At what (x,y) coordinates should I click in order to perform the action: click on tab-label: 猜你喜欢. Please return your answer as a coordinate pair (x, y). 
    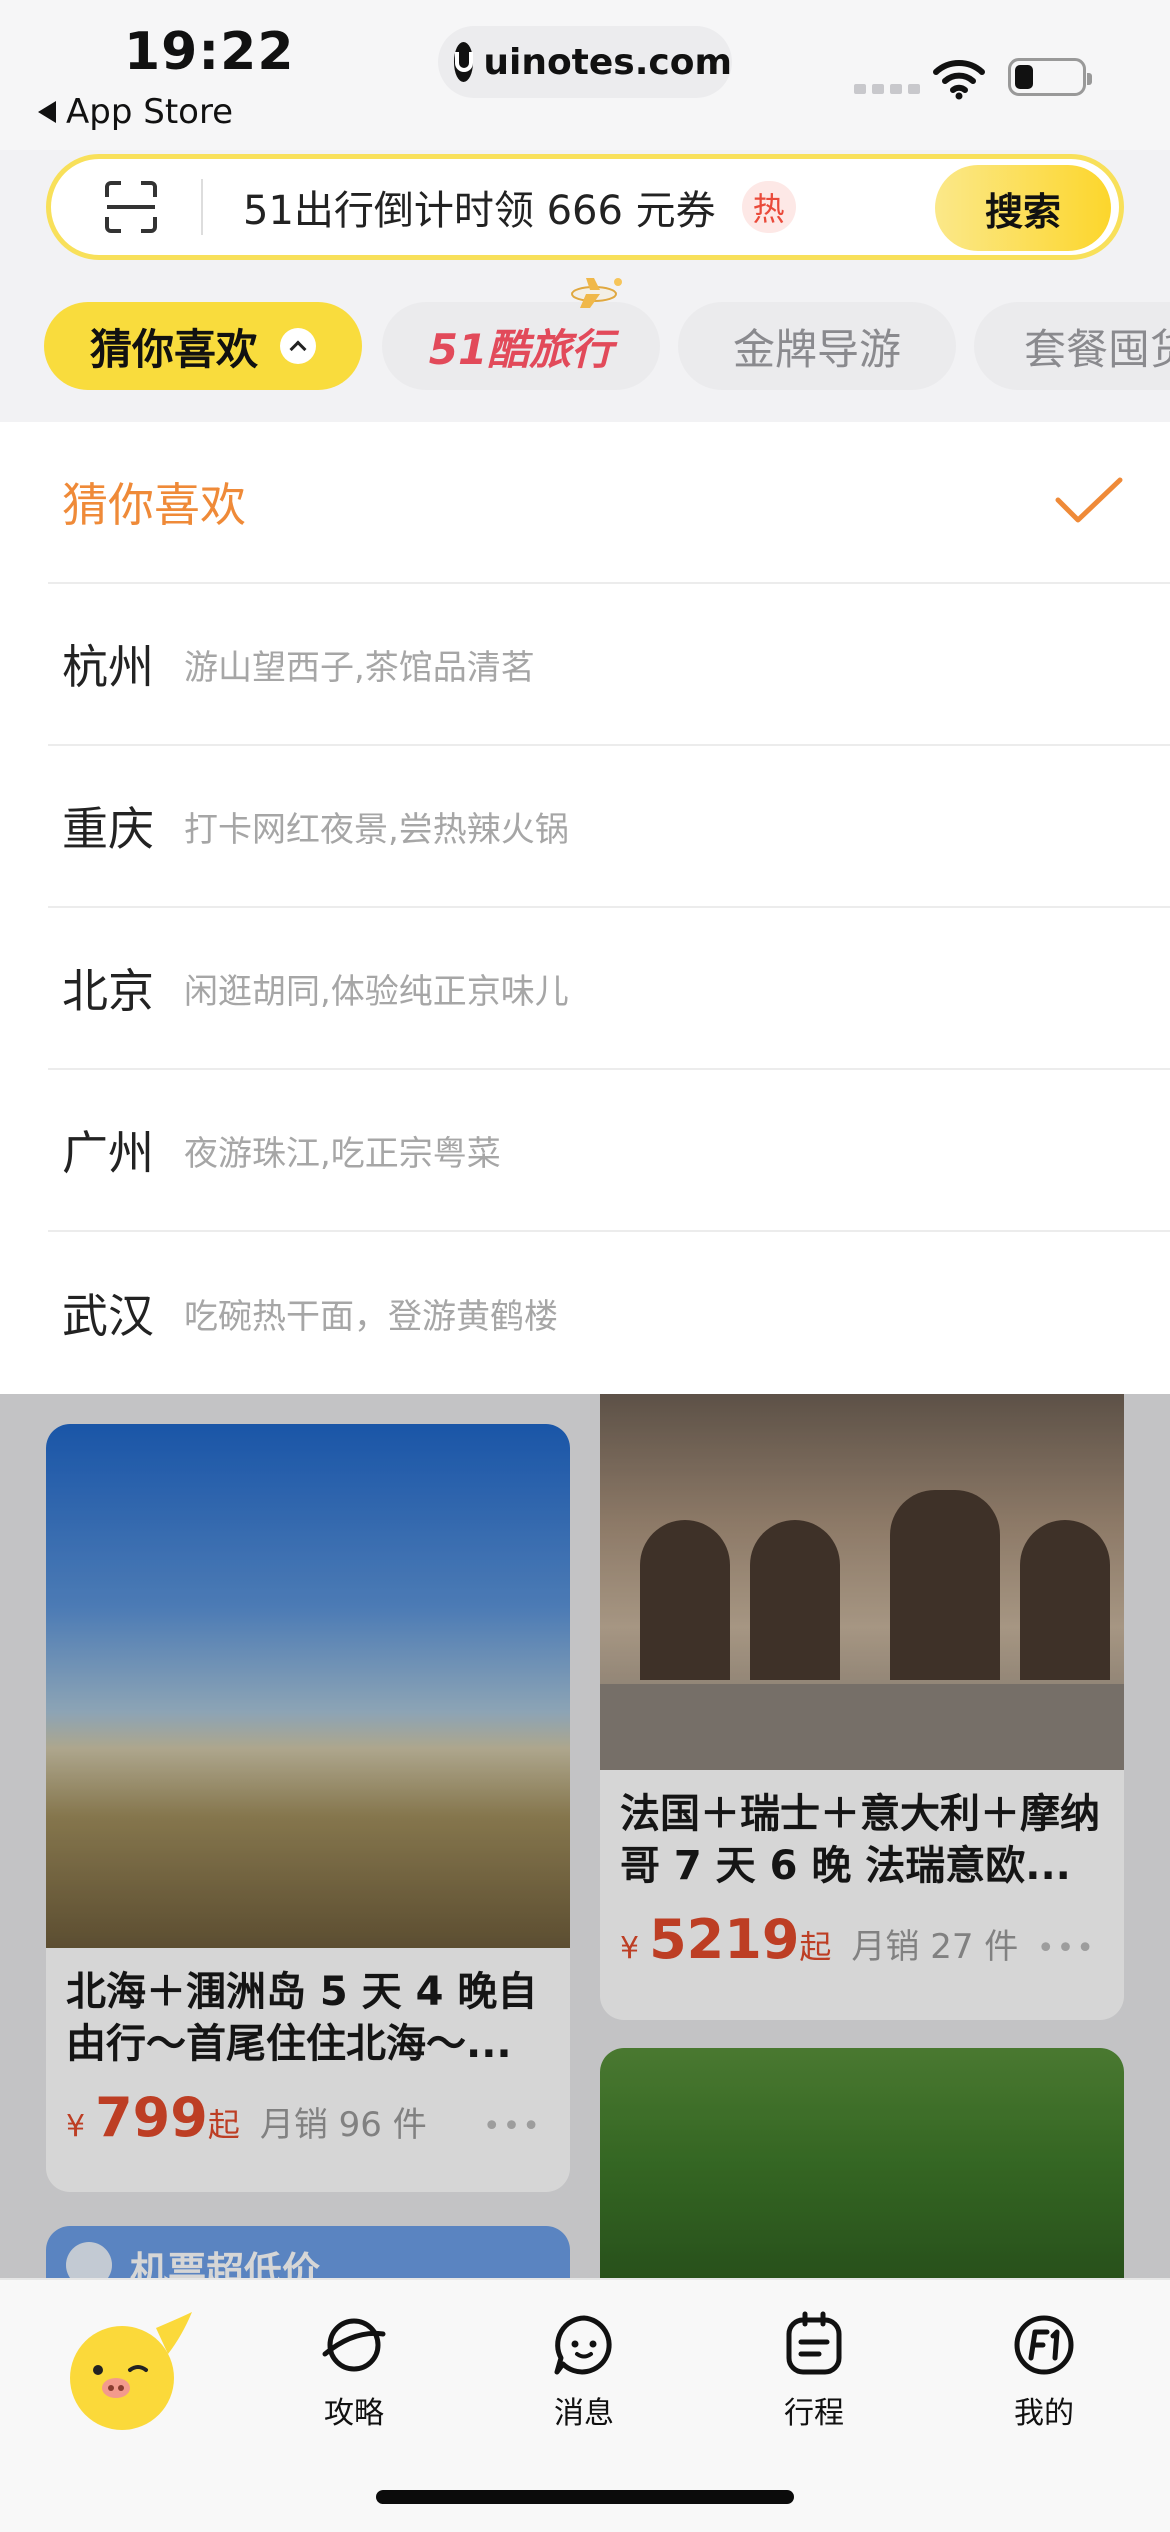
    Looking at the image, I should click on (173, 349).